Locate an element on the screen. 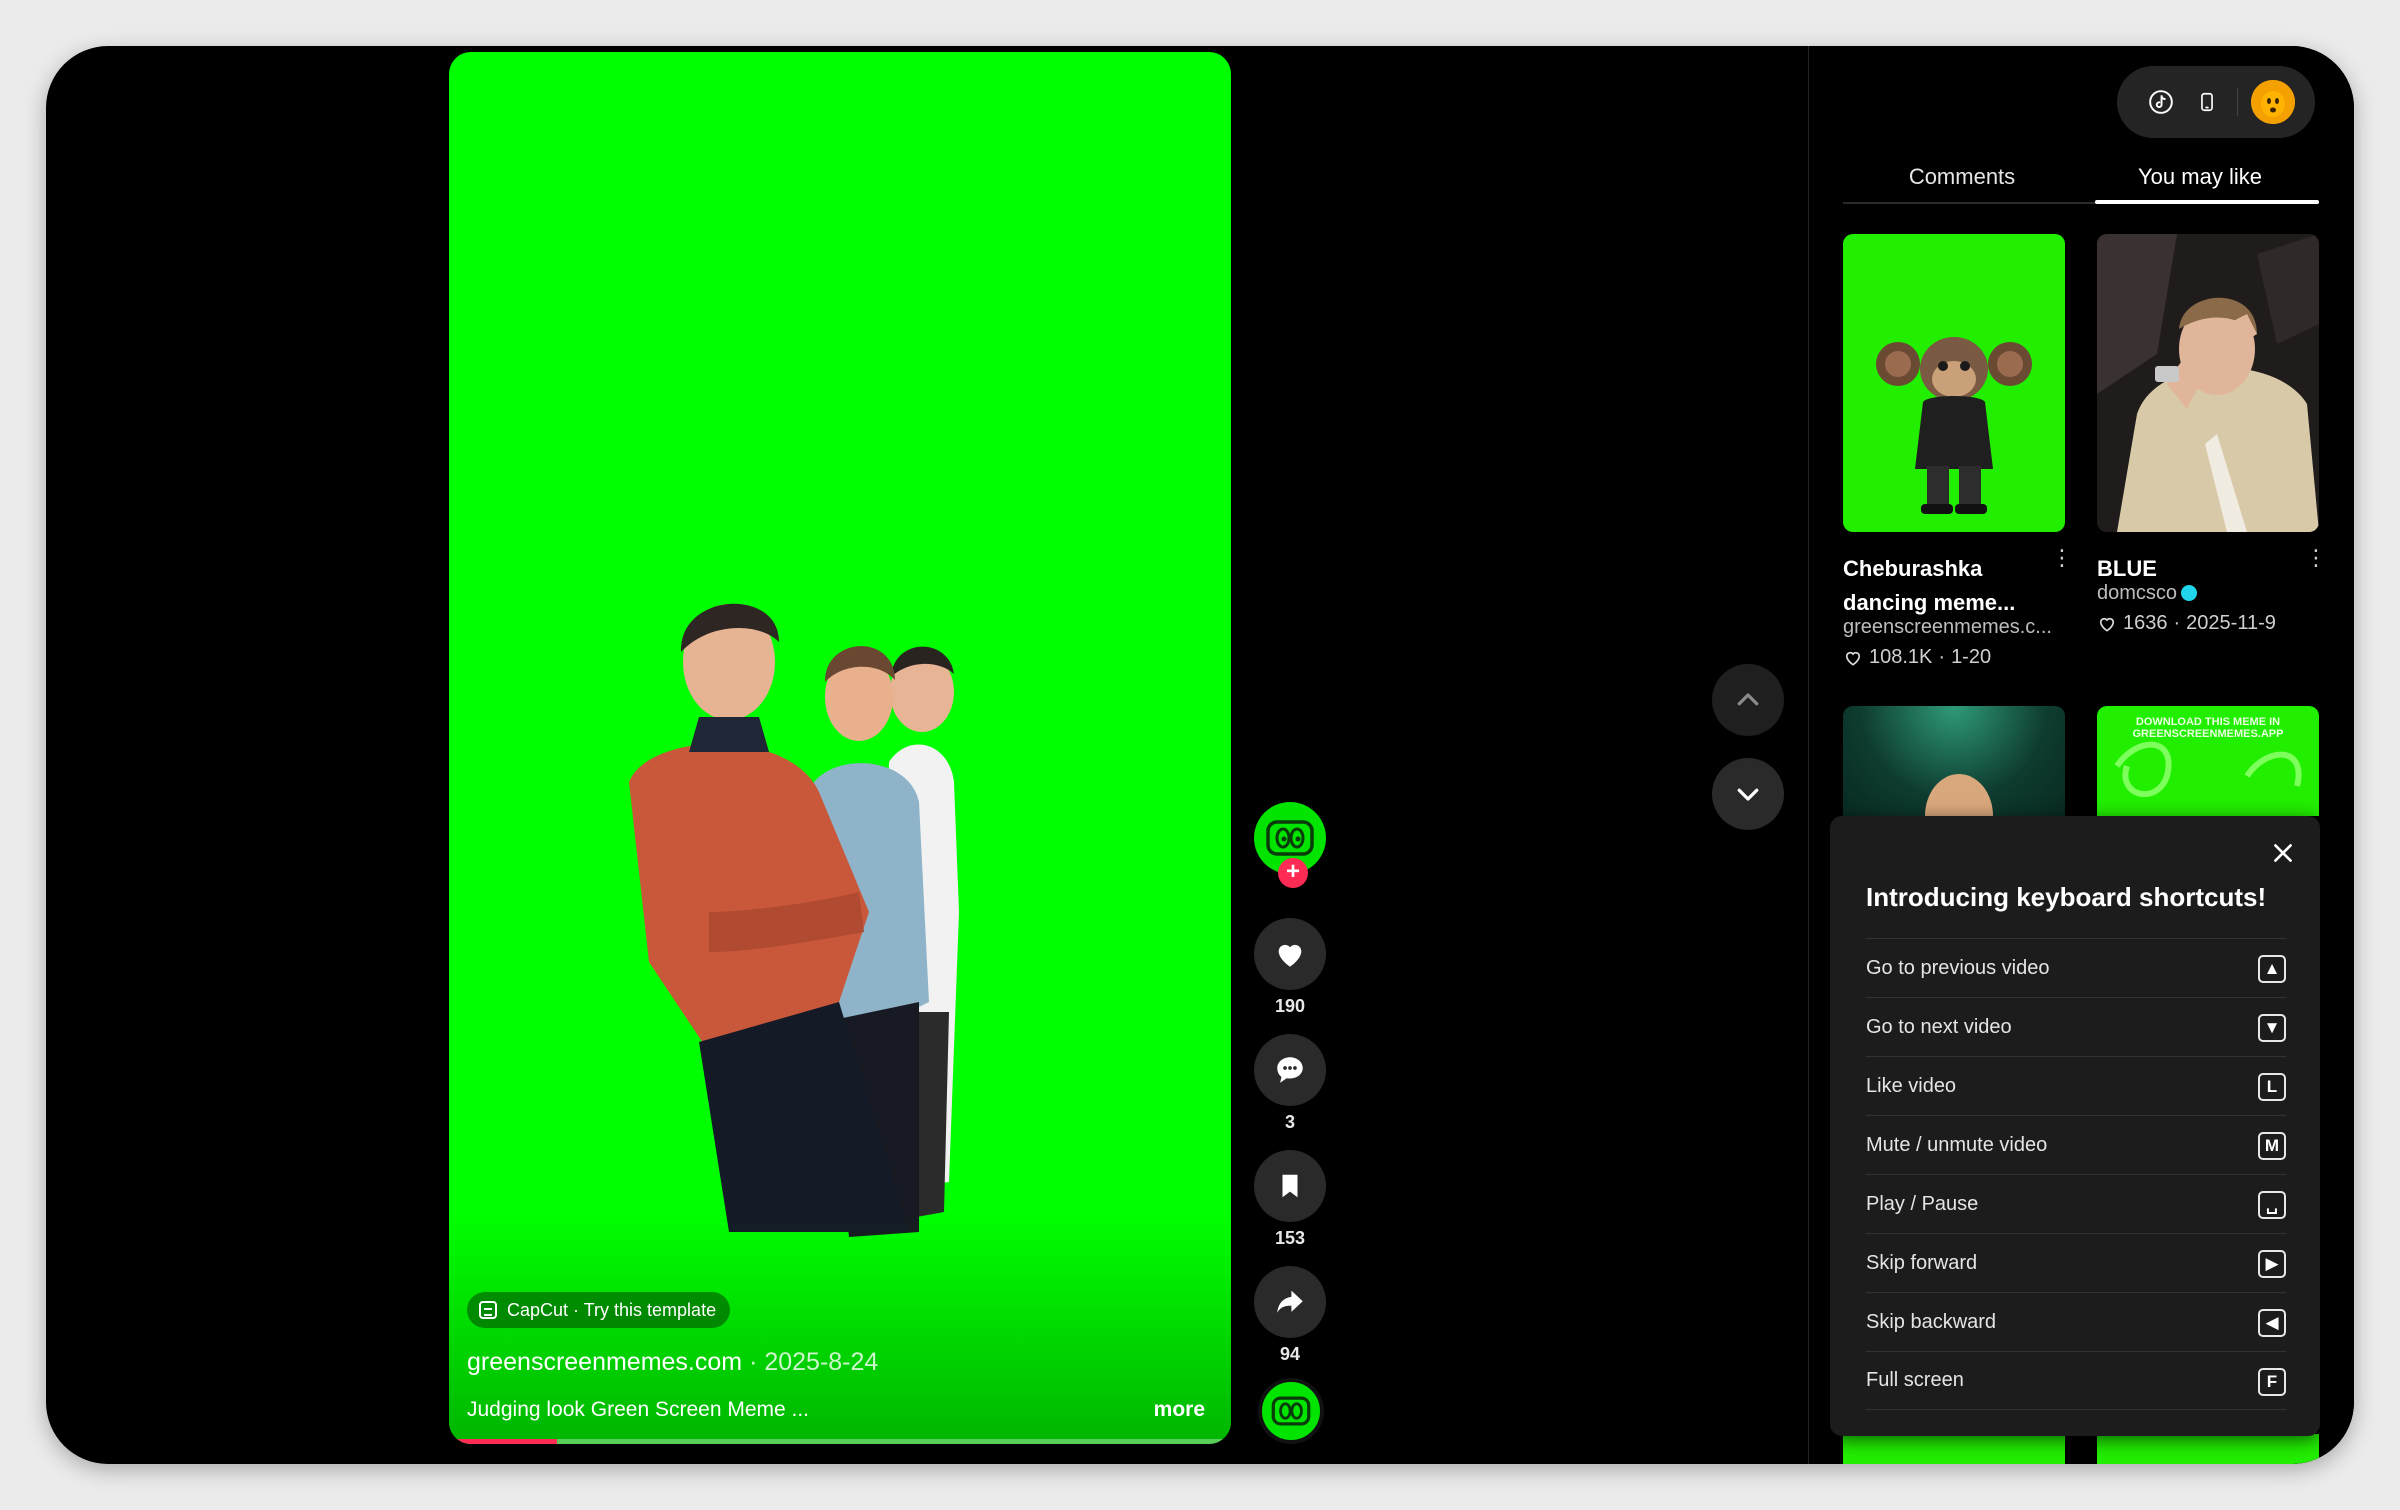 The height and width of the screenshot is (1510, 2400). card-stats: 108.1K · 1-20 is located at coordinates (1917, 657).